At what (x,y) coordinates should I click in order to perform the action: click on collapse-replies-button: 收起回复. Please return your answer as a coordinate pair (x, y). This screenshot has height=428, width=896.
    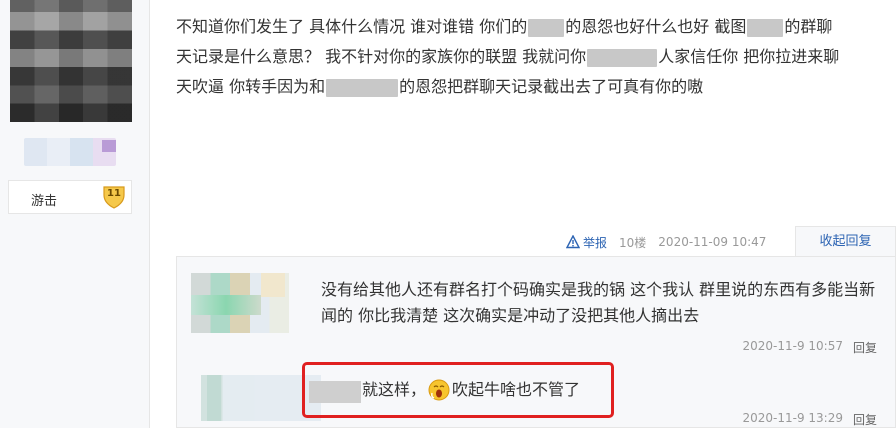
    Looking at the image, I should click on (845, 241).